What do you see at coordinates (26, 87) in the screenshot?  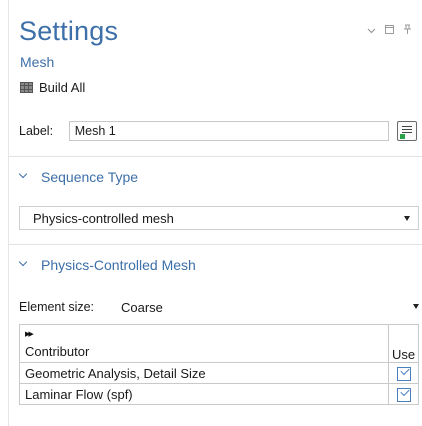 I see `mesh-grid-icon` at bounding box center [26, 87].